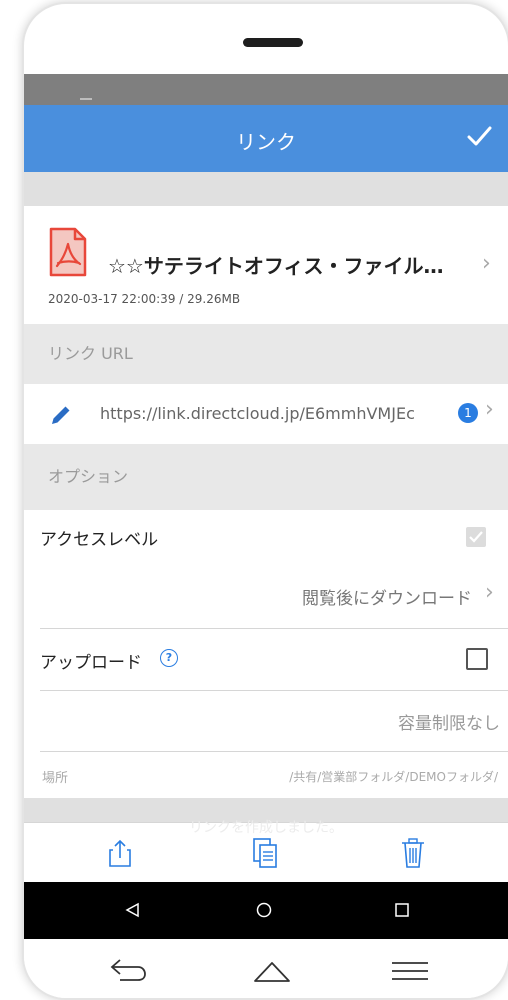 This screenshot has width=508, height=1000. I want to click on pdf-file-icon, so click(68, 252).